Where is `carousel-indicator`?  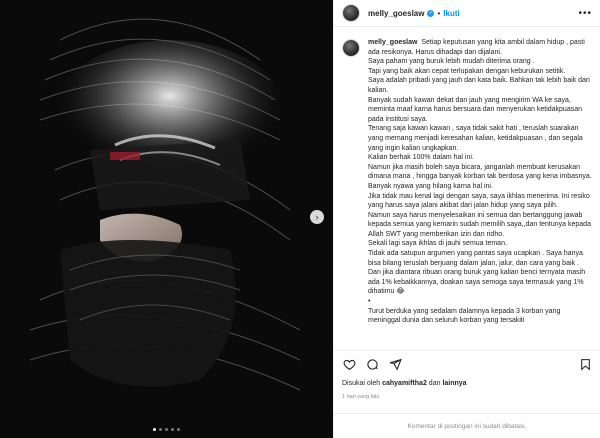 carousel-indicator is located at coordinates (166, 429).